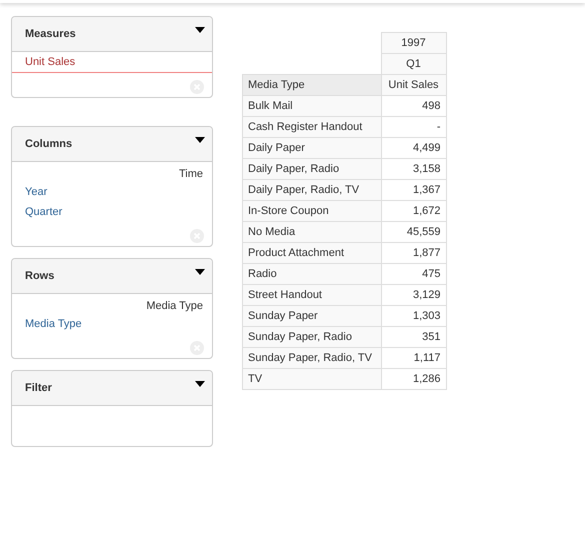 The height and width of the screenshot is (548, 585). Describe the element at coordinates (311, 127) in the screenshot. I see `row-label: Cash Register Handout` at that location.